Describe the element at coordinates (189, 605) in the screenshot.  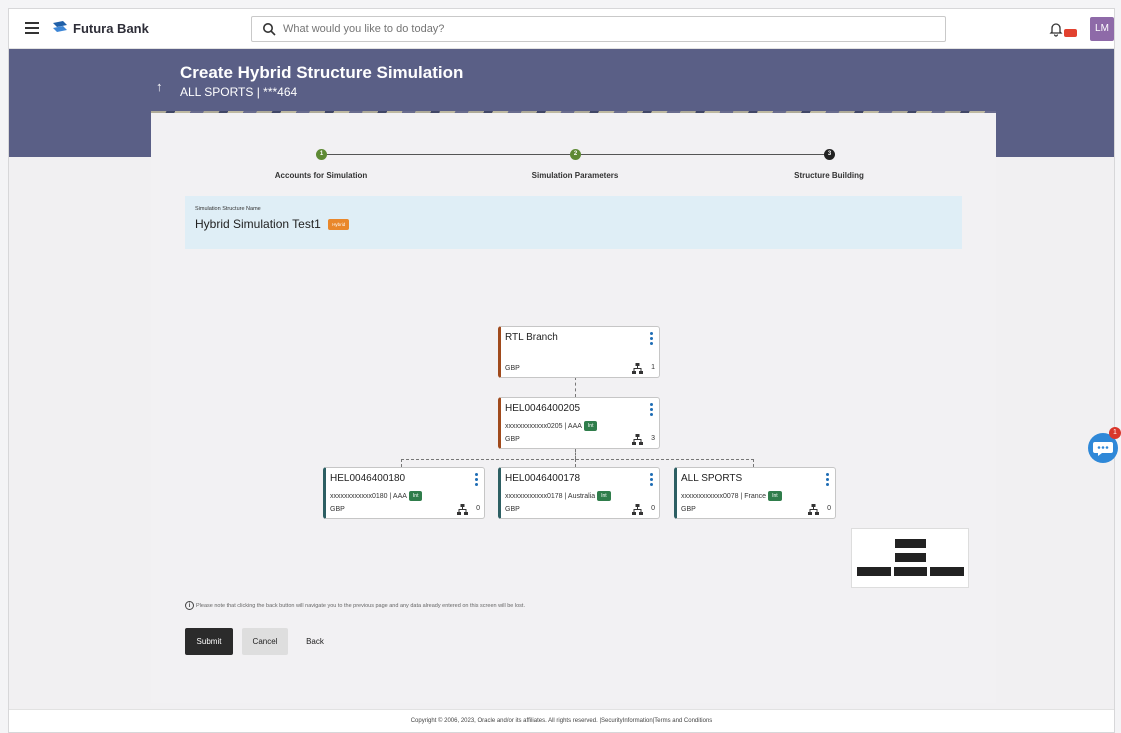
I see `info-icon: i` at that location.